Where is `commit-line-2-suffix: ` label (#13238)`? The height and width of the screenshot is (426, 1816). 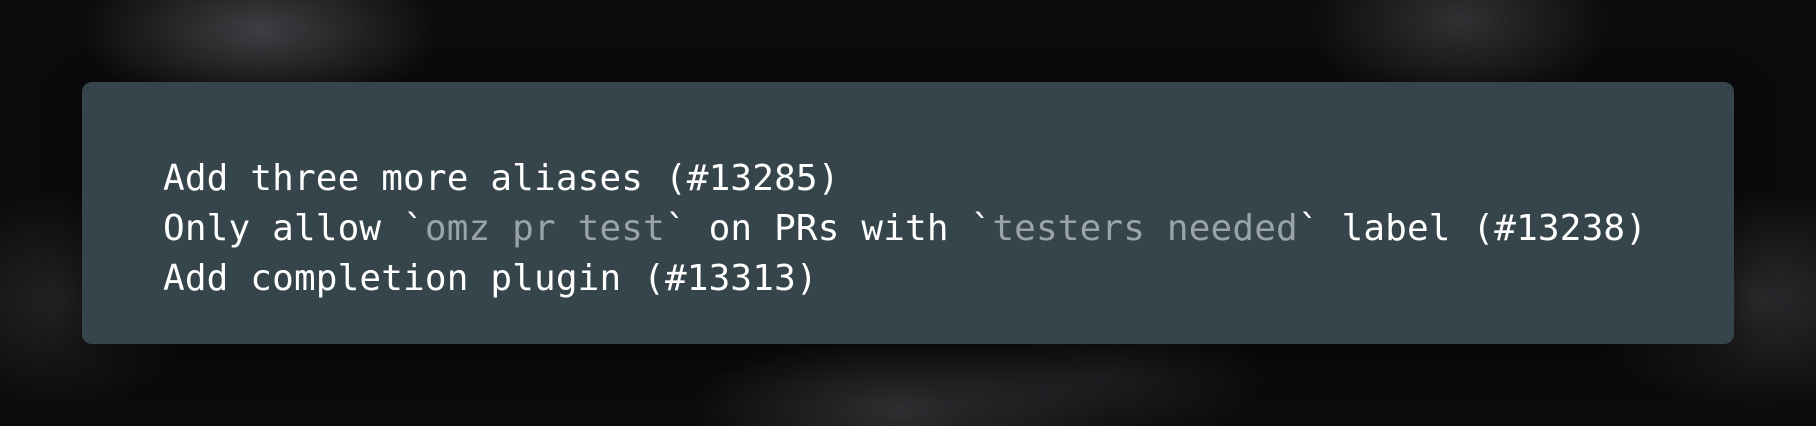
commit-line-2-suffix: ` label (#13238) is located at coordinates (1472, 228).